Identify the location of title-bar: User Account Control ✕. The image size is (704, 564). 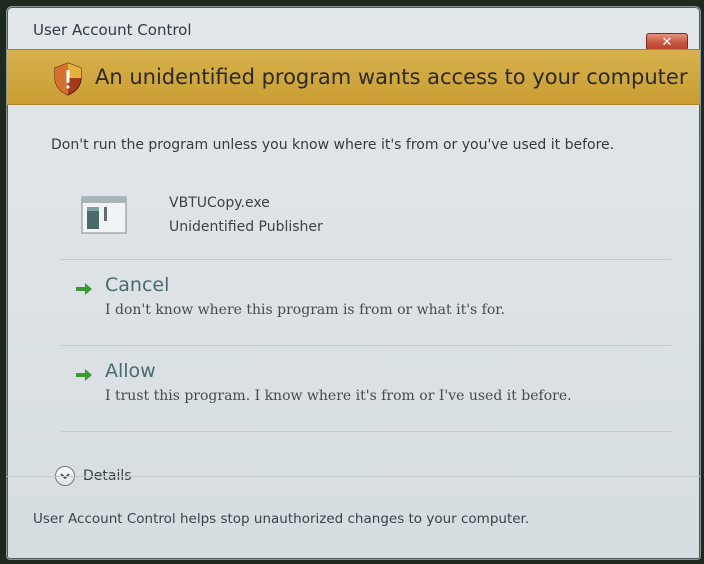
(353, 29).